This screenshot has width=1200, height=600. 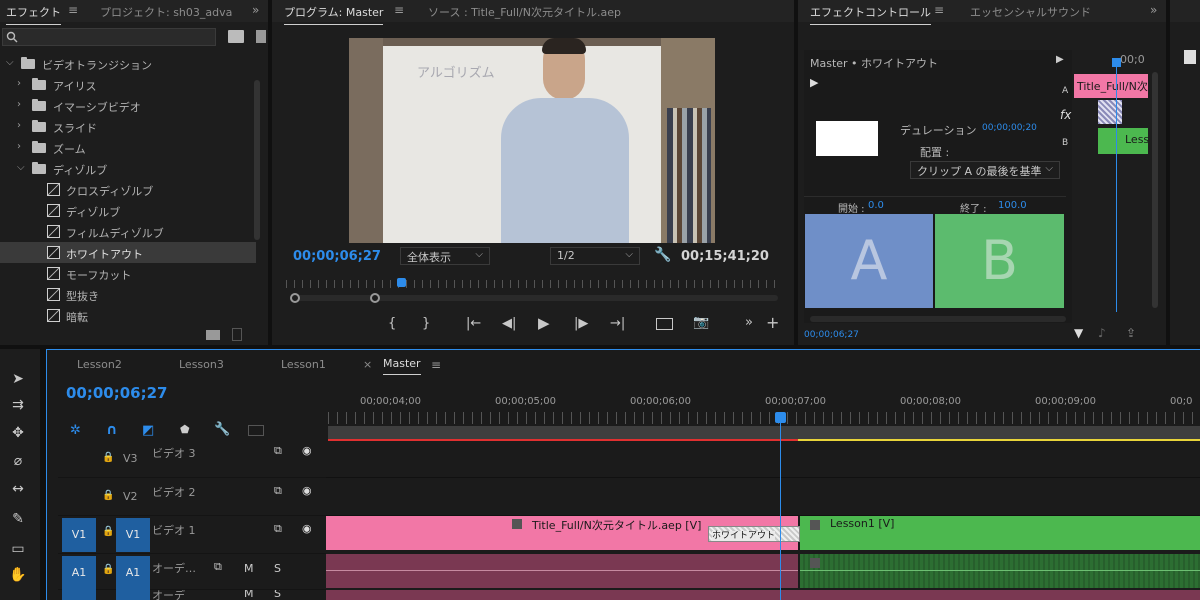 I want to click on panel-menu-icon: ≡, so click(x=73, y=10).